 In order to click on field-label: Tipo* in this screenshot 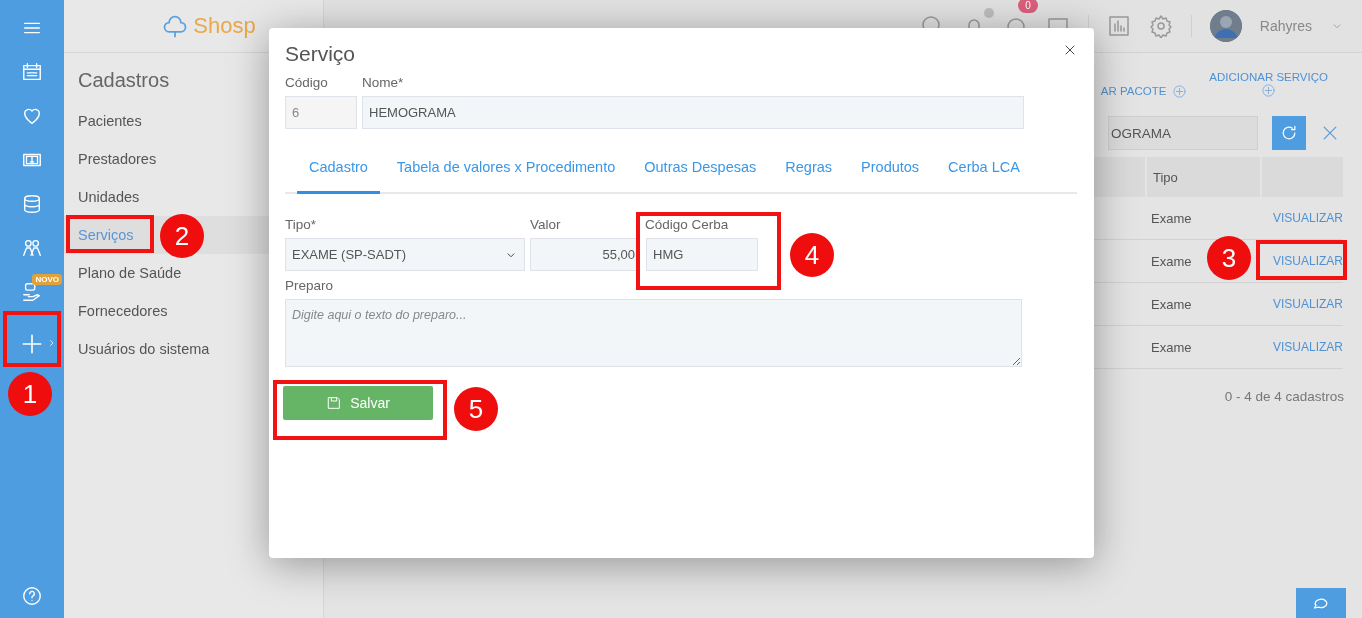, I will do `click(301, 225)`.